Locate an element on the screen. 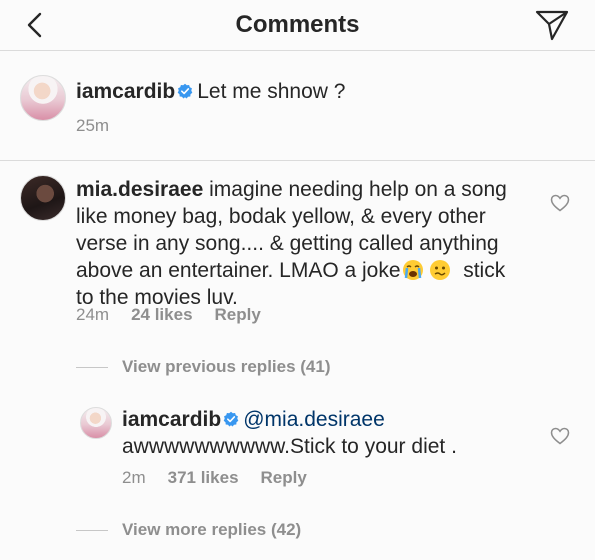  reply-time: 2m is located at coordinates (134, 477).